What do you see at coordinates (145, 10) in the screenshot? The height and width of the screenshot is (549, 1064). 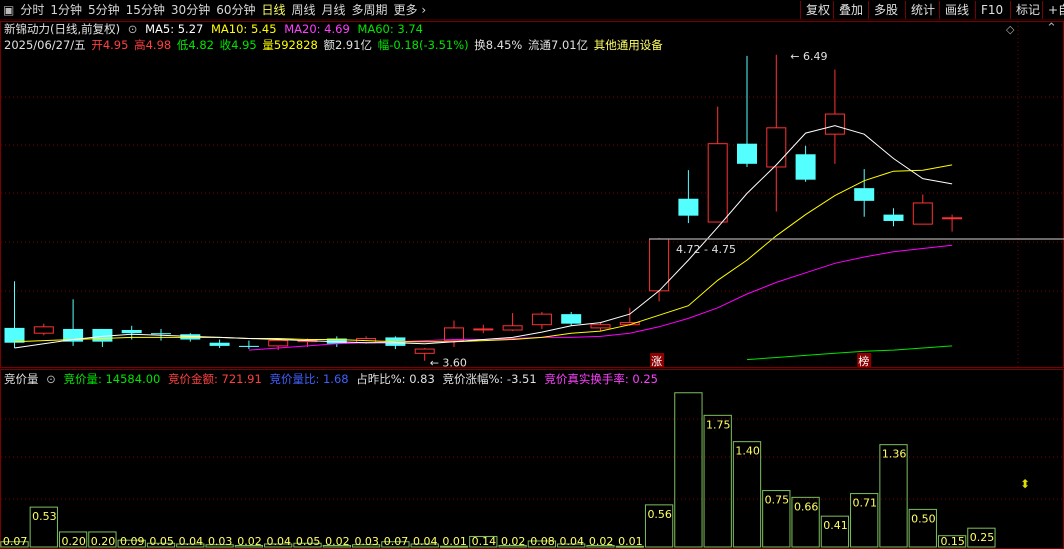 I see `period-tab-3: 15分钟` at bounding box center [145, 10].